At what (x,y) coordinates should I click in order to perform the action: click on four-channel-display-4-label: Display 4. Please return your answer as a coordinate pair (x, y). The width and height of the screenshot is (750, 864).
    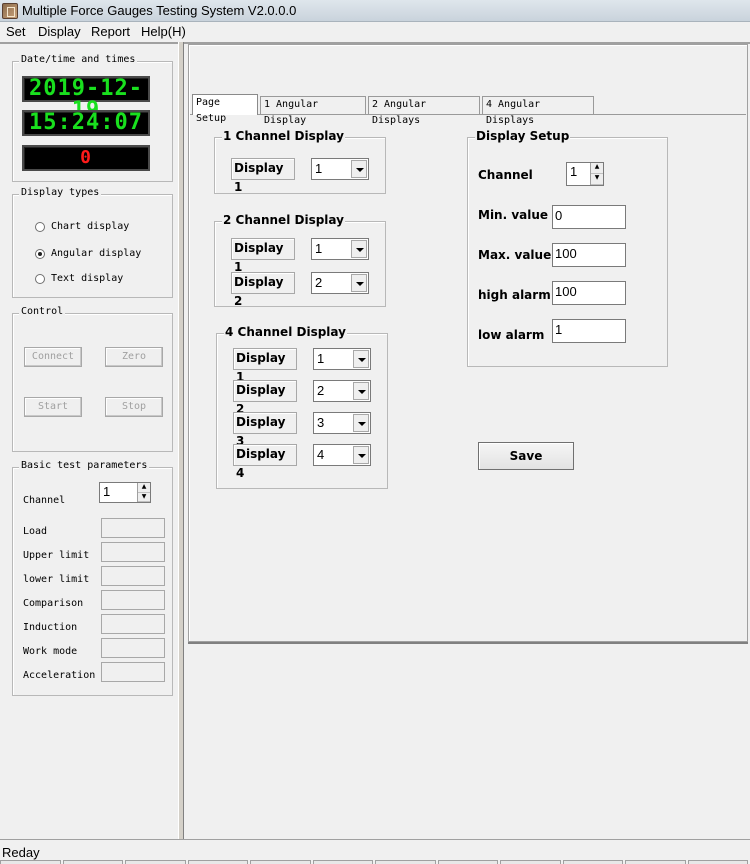
    Looking at the image, I should click on (265, 462).